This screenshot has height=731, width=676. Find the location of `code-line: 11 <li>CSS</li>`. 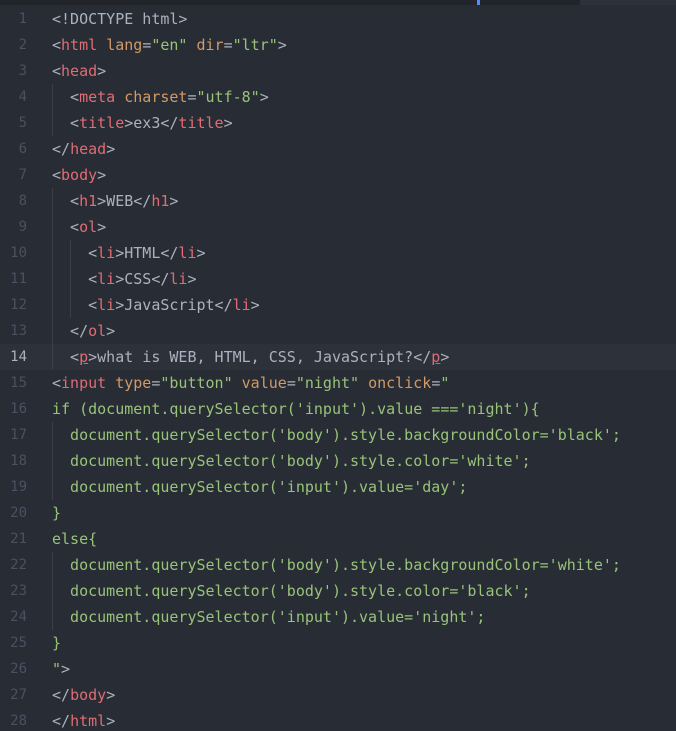

code-line: 11 <li>CSS</li> is located at coordinates (338, 279).